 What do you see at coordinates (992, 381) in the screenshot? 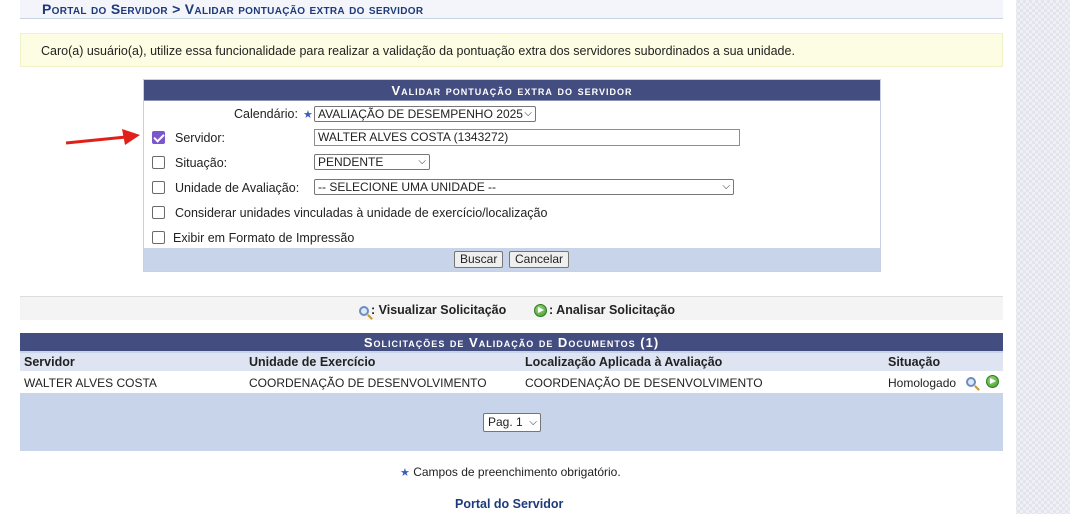
I see `analyze-go-arrow-icon` at bounding box center [992, 381].